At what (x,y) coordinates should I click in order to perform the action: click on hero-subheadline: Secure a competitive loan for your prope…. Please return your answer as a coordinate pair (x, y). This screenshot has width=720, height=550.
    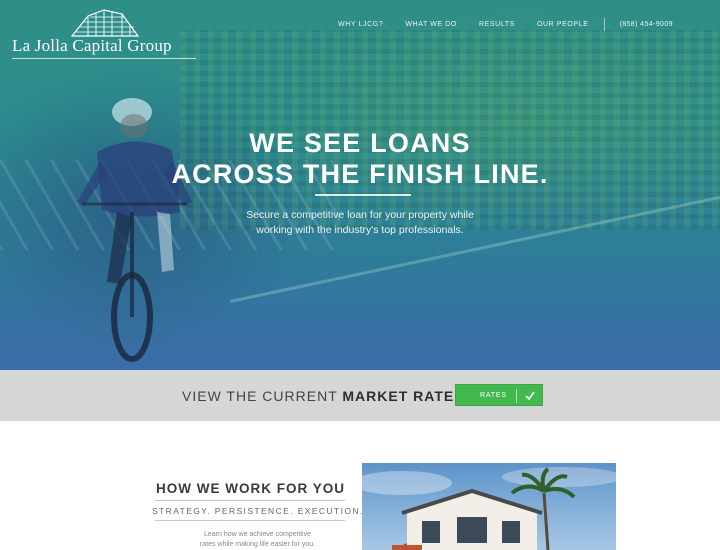
    Looking at the image, I should click on (360, 223).